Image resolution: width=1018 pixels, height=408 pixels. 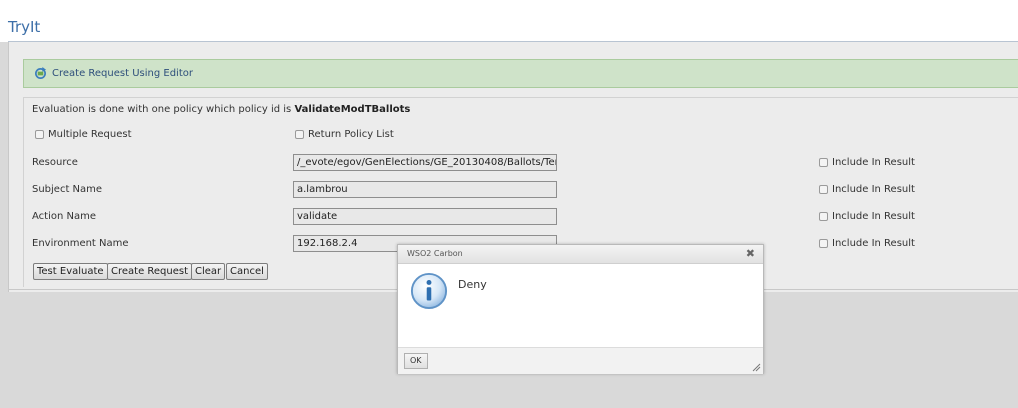 What do you see at coordinates (122, 73) in the screenshot?
I see `create-request-editor-link: Create Request Using Editor` at bounding box center [122, 73].